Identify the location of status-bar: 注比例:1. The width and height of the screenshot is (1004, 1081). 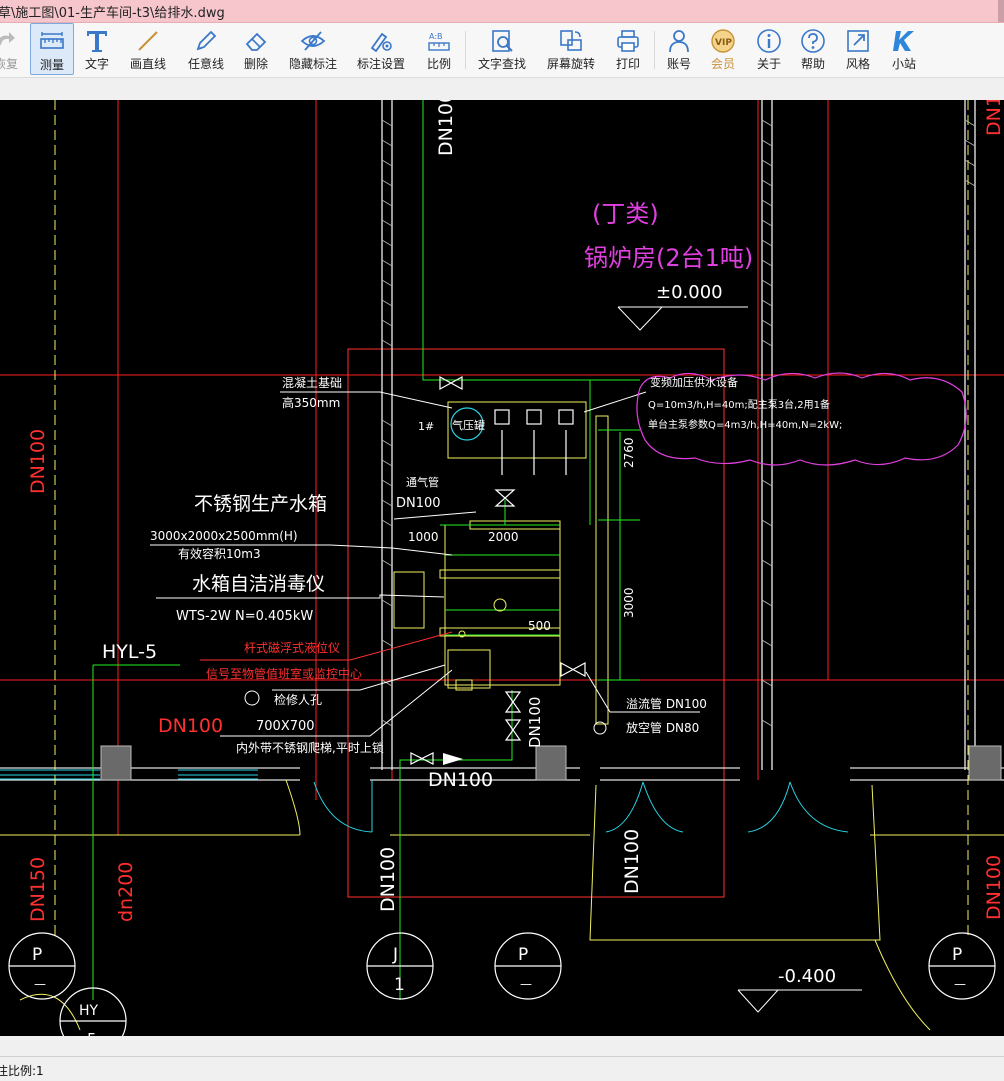
(502, 1068).